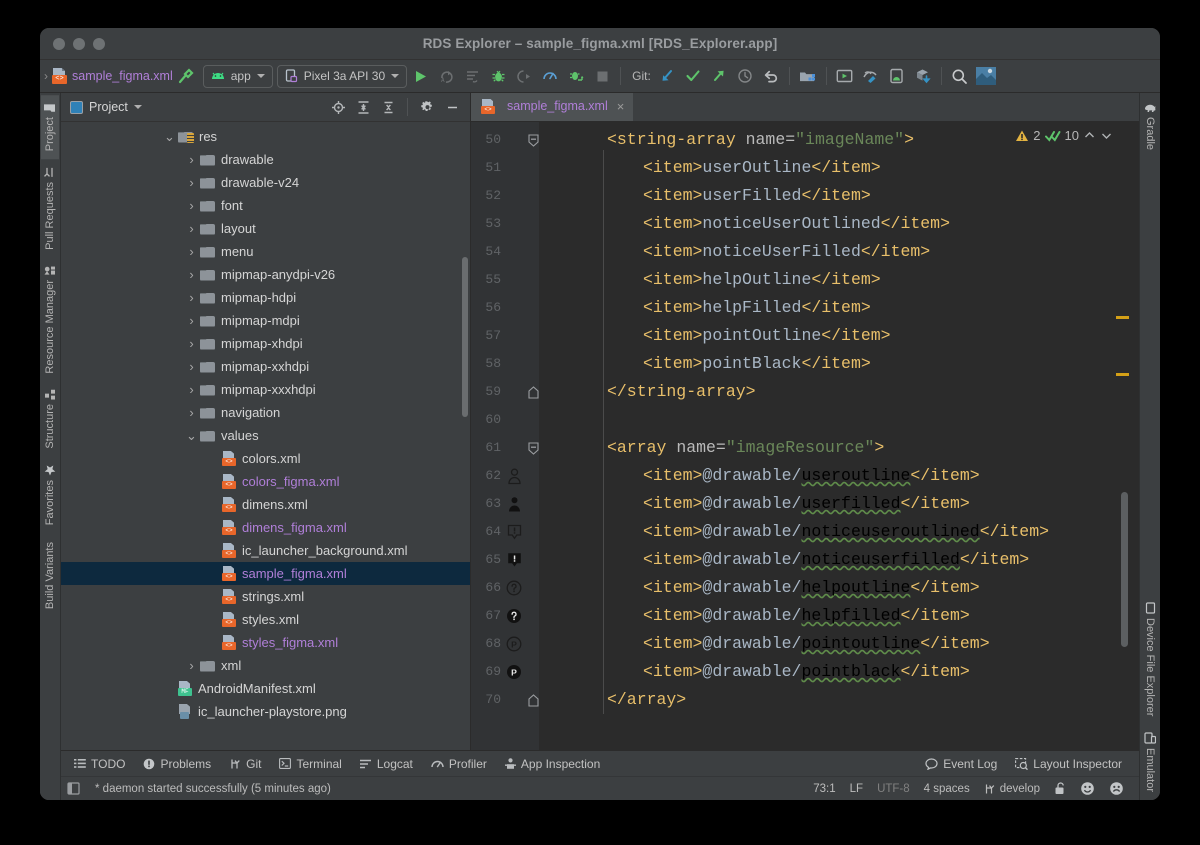 Image resolution: width=1200 pixels, height=845 pixels. I want to click on happy-face-icon, so click(1087, 788).